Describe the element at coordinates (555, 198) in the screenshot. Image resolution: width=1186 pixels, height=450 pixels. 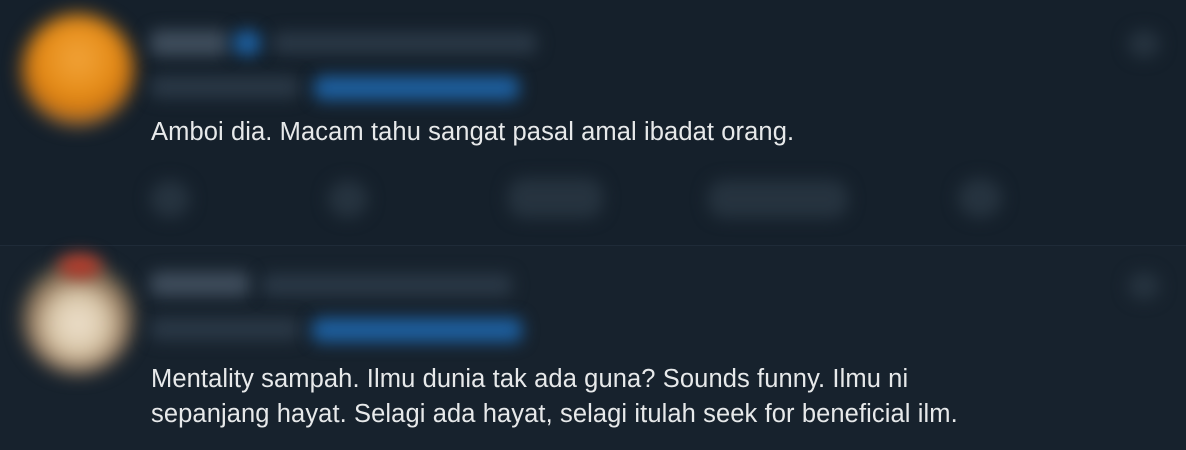
I see `like-icon` at that location.